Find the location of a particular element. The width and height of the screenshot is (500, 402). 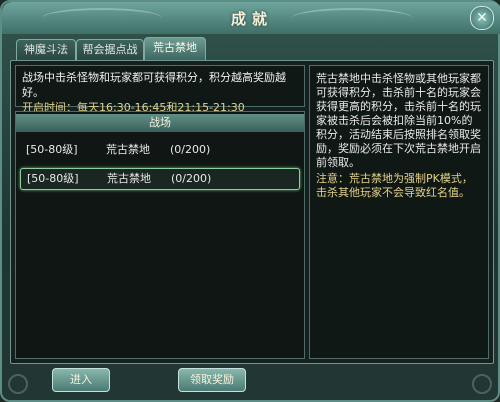

title-bar: 成就 ✕ is located at coordinates (251, 18).